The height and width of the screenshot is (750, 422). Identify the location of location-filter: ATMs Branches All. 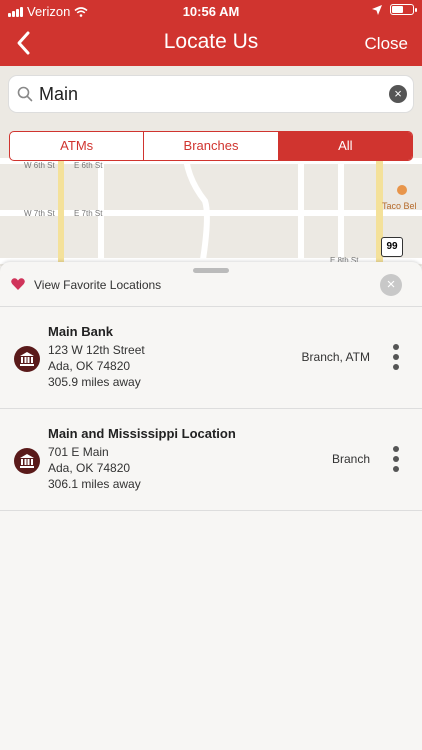
(211, 146).